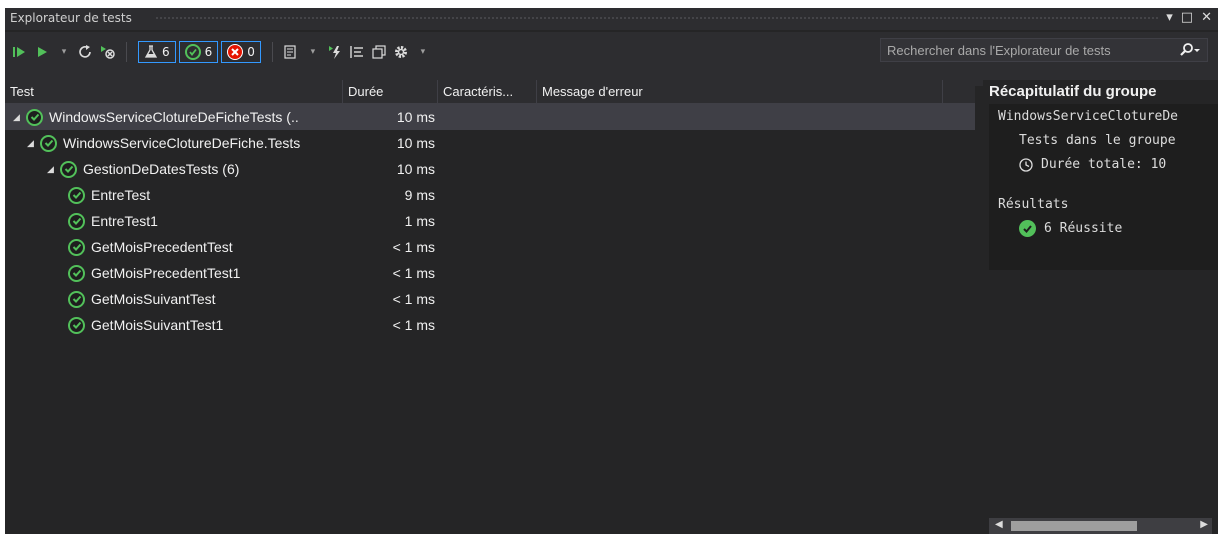 This screenshot has height=539, width=1222. Describe the element at coordinates (1074, 526) in the screenshot. I see `scroll-thumb` at that location.